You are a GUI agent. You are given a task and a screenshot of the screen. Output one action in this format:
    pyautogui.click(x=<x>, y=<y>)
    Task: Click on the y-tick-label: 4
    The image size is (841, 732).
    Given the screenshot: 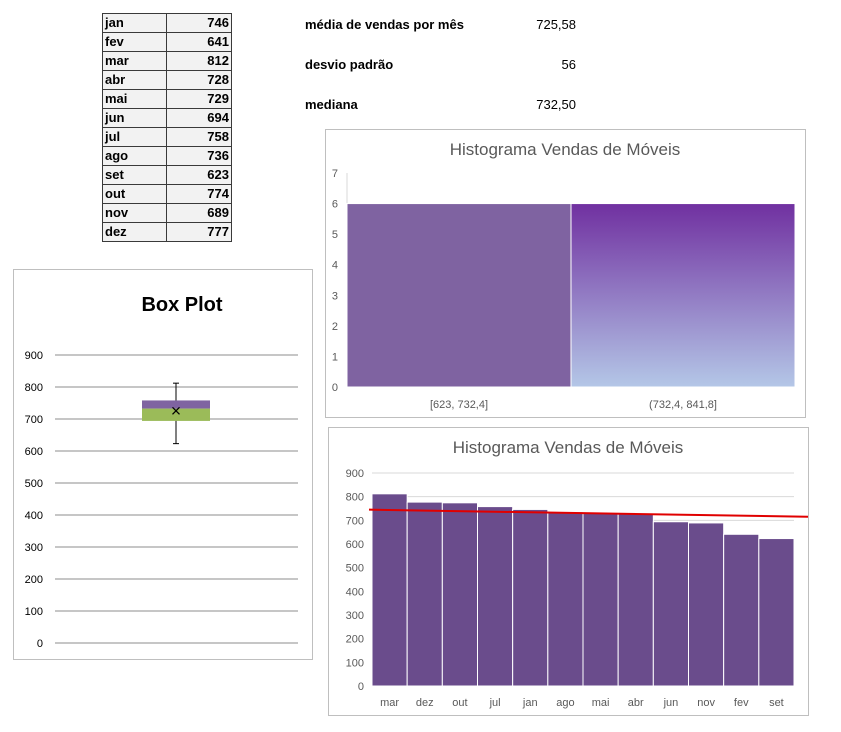 What is the action you would take?
    pyautogui.click(x=335, y=266)
    